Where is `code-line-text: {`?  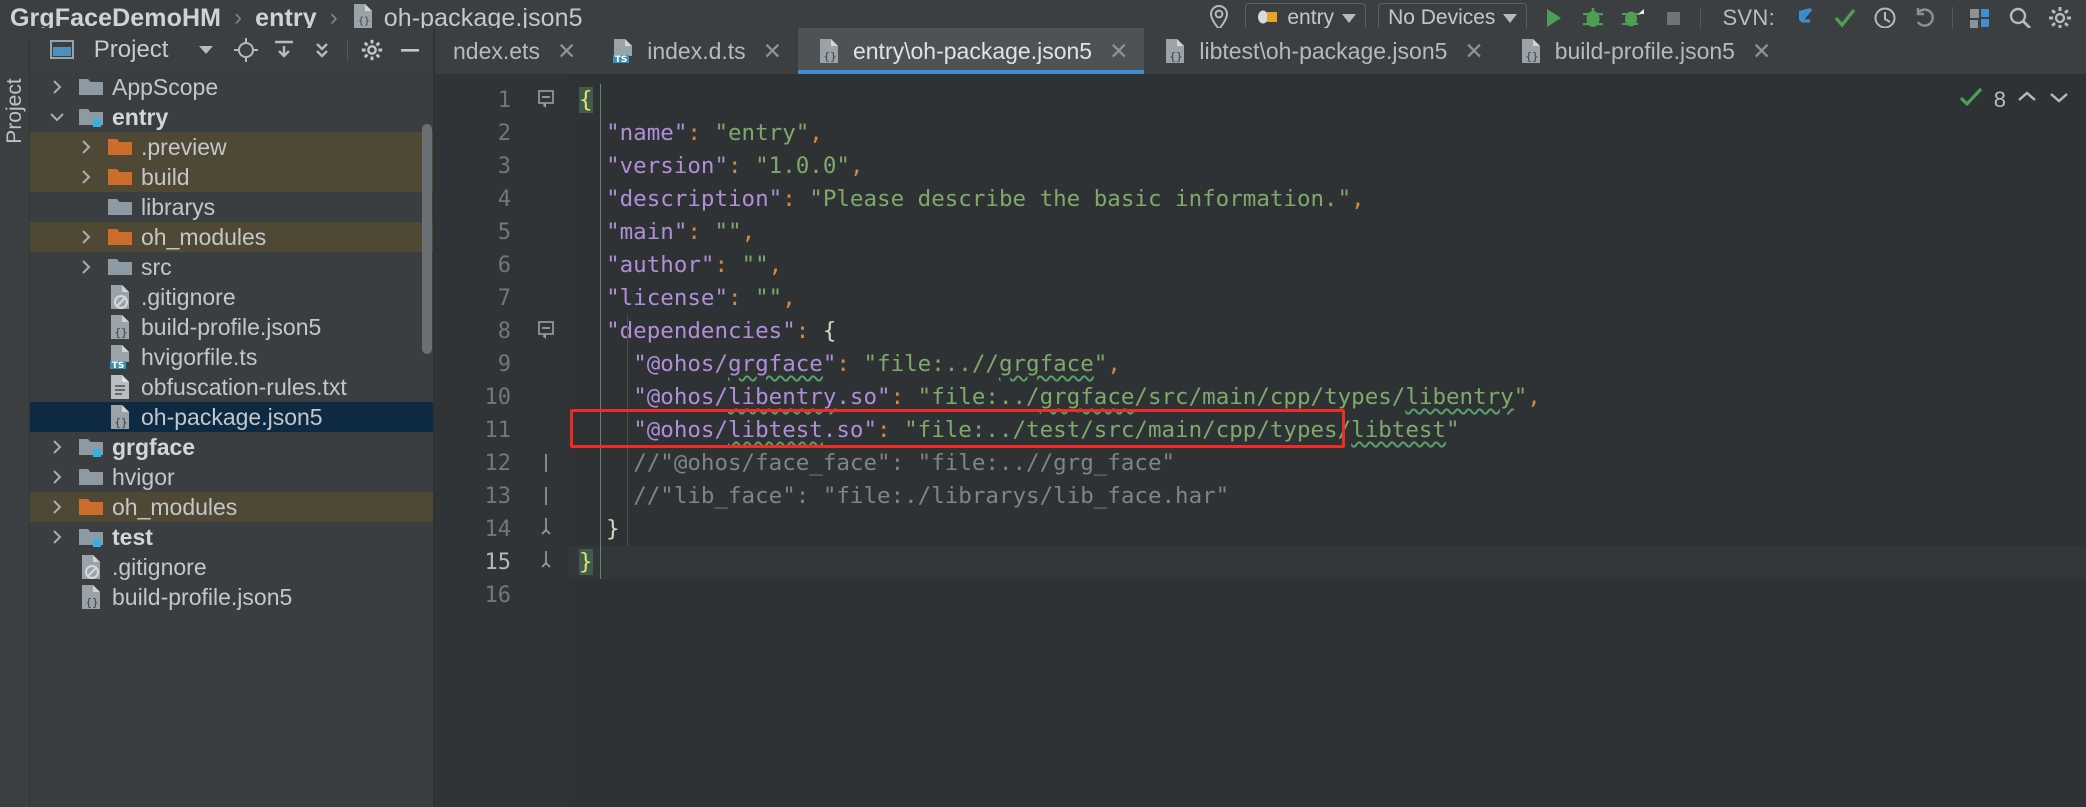 code-line-text: { is located at coordinates (586, 100).